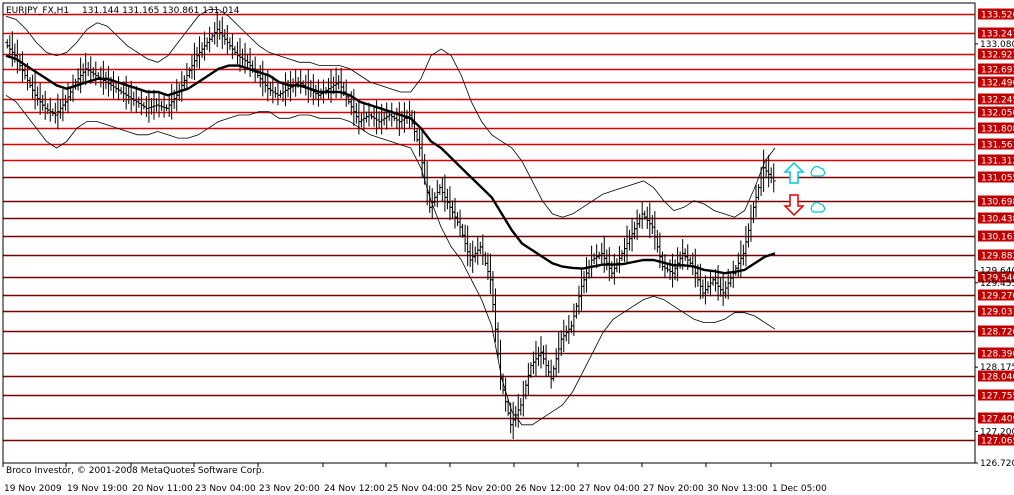 This screenshot has width=1014, height=495. I want to click on symbol-label: EURJPY_FX,H1, so click(37, 11).